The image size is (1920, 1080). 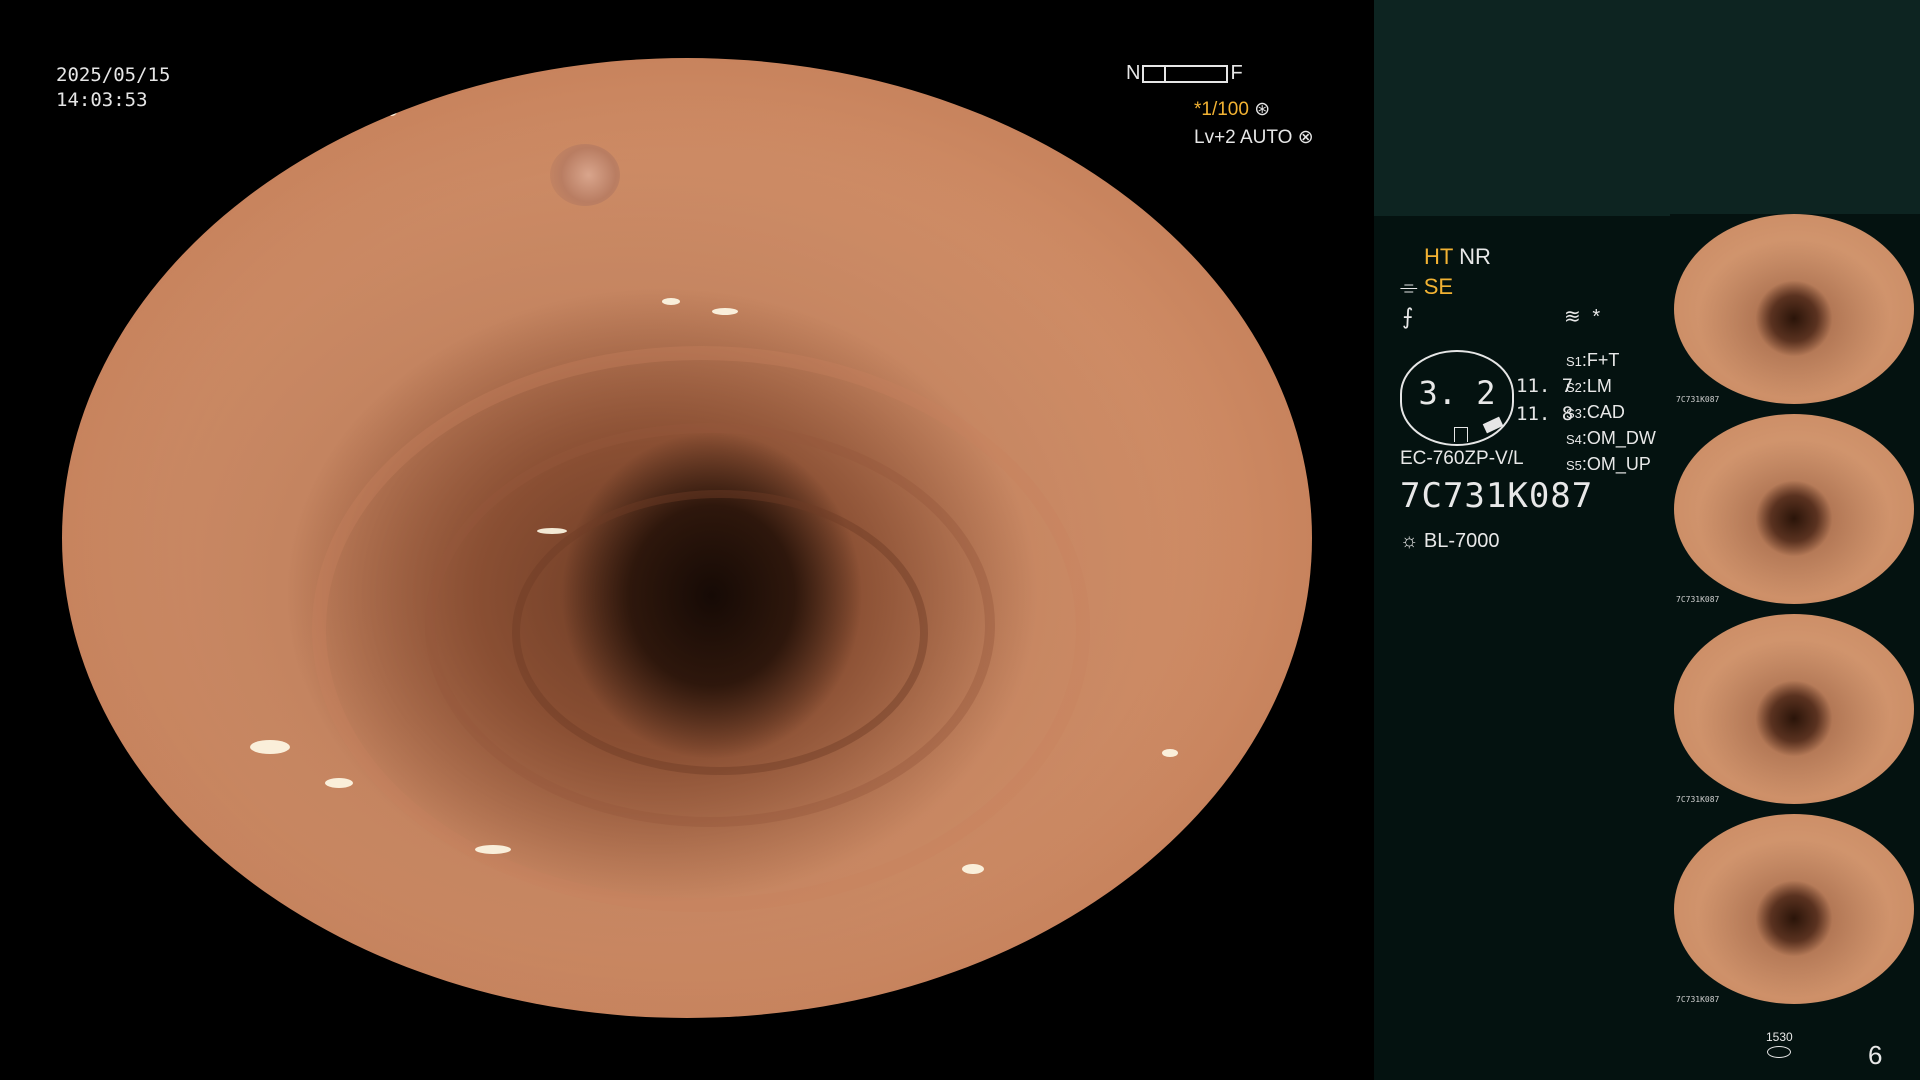 What do you see at coordinates (1593, 360) in the screenshot?
I see `switch-item: S1:F+T` at bounding box center [1593, 360].